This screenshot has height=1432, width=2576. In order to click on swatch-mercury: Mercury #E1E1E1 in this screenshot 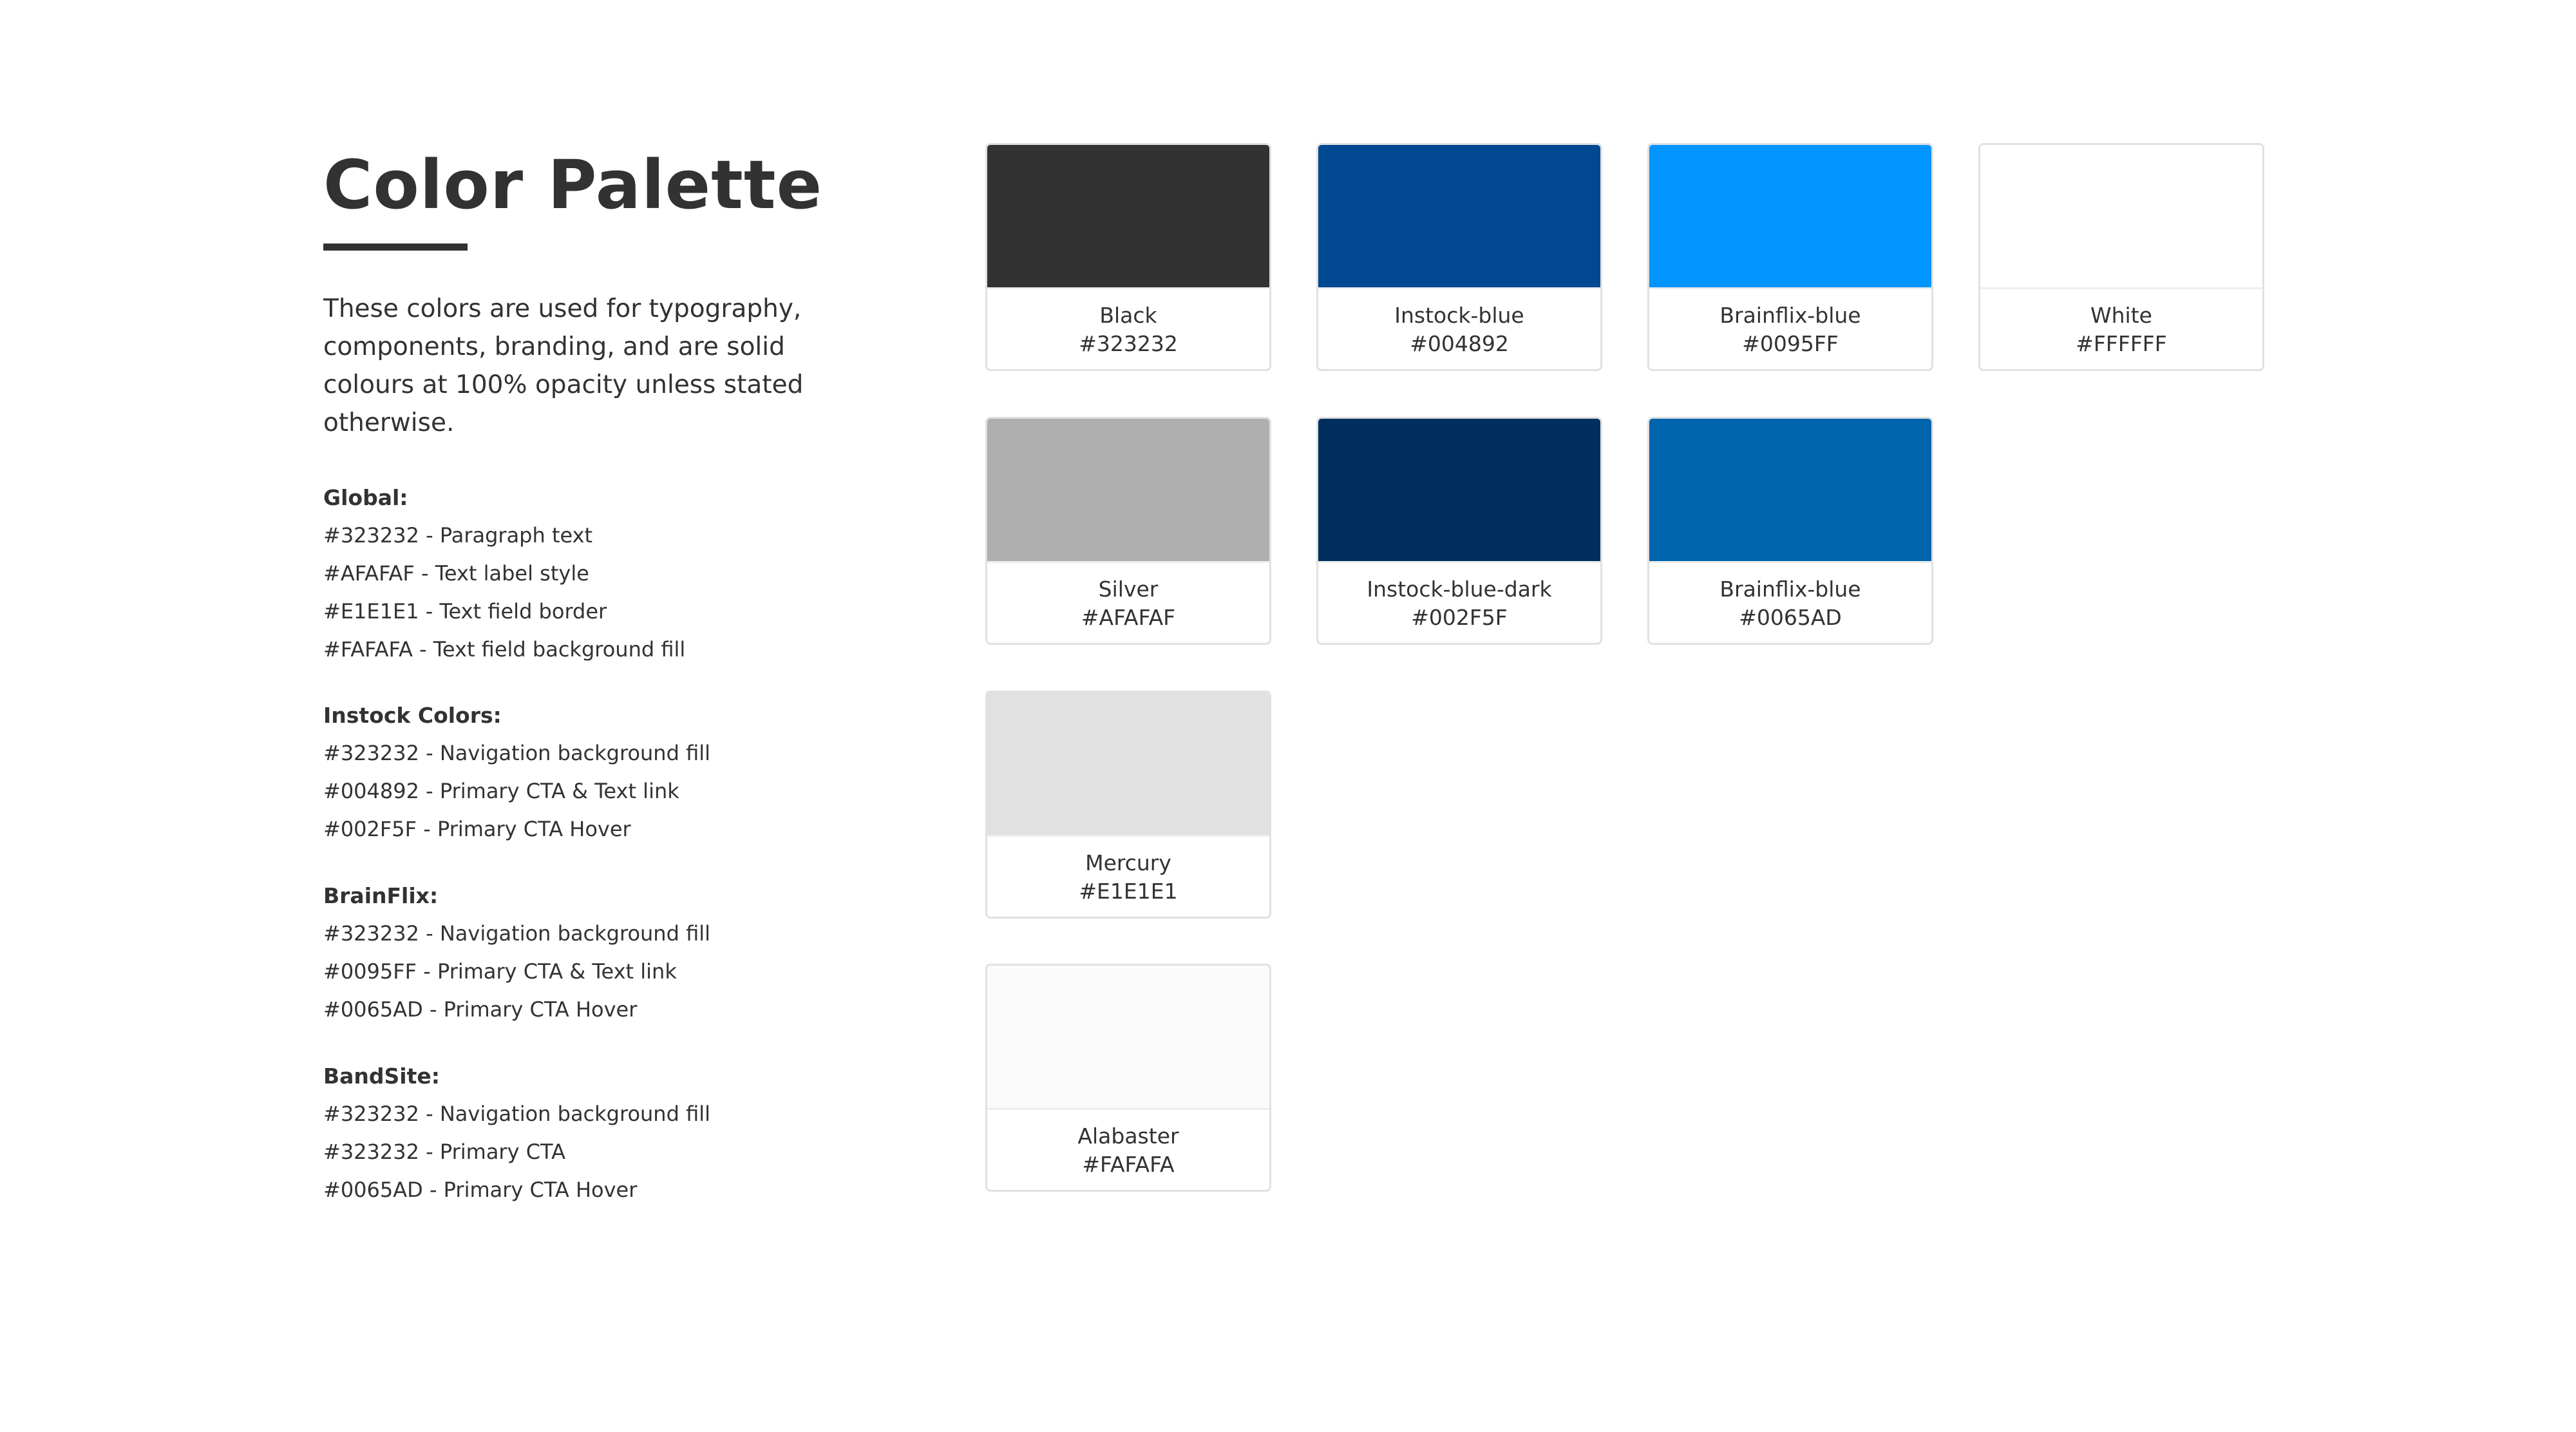, I will do `click(1128, 805)`.